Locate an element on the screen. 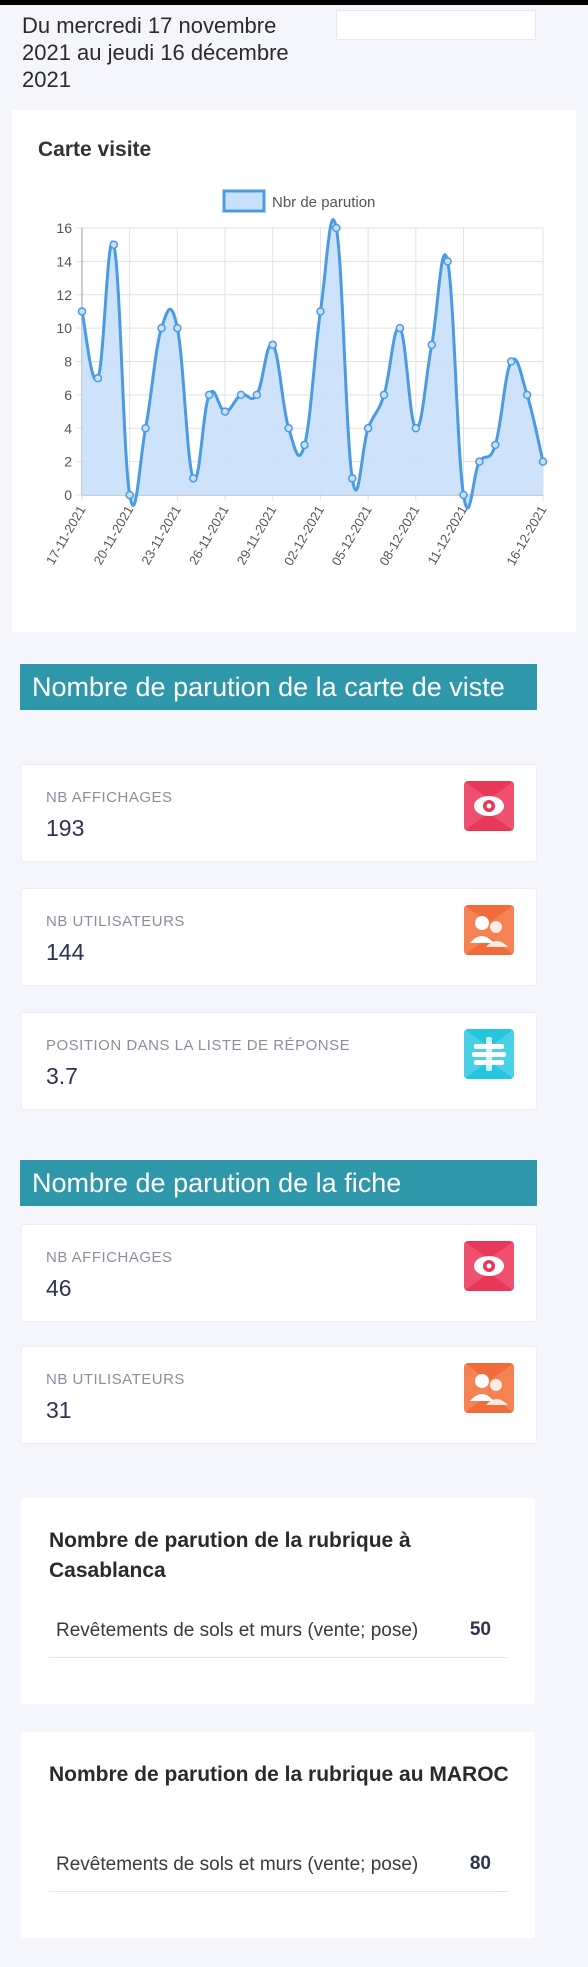  stat-card-affichages-fiche: NB AFFICHAGES 46 is located at coordinates (279, 1273).